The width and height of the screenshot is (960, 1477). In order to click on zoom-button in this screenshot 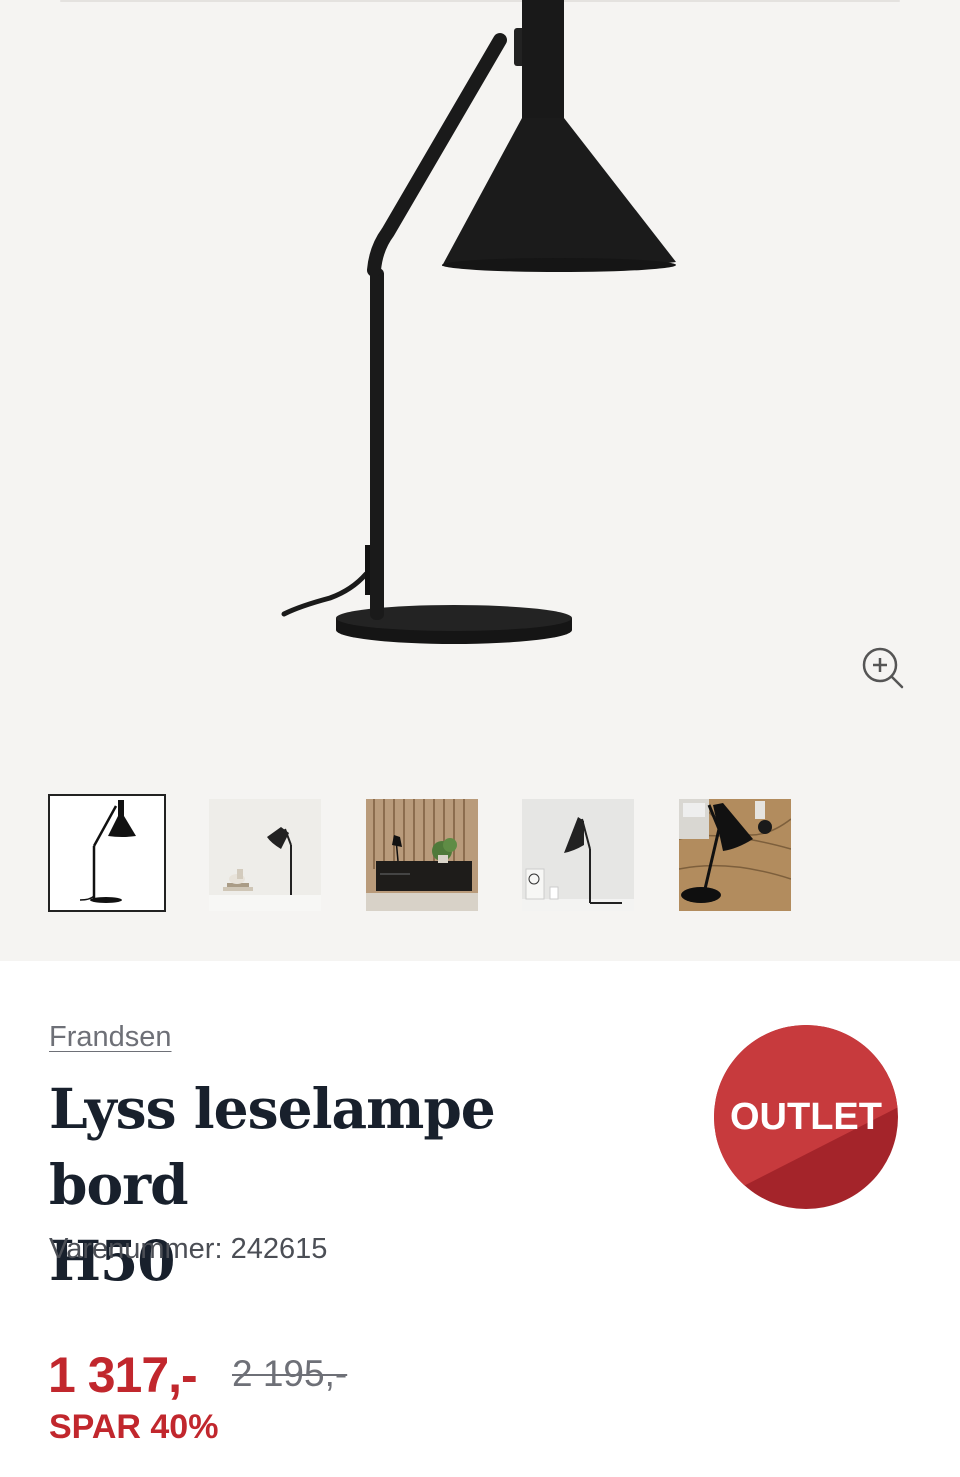, I will do `click(882, 668)`.